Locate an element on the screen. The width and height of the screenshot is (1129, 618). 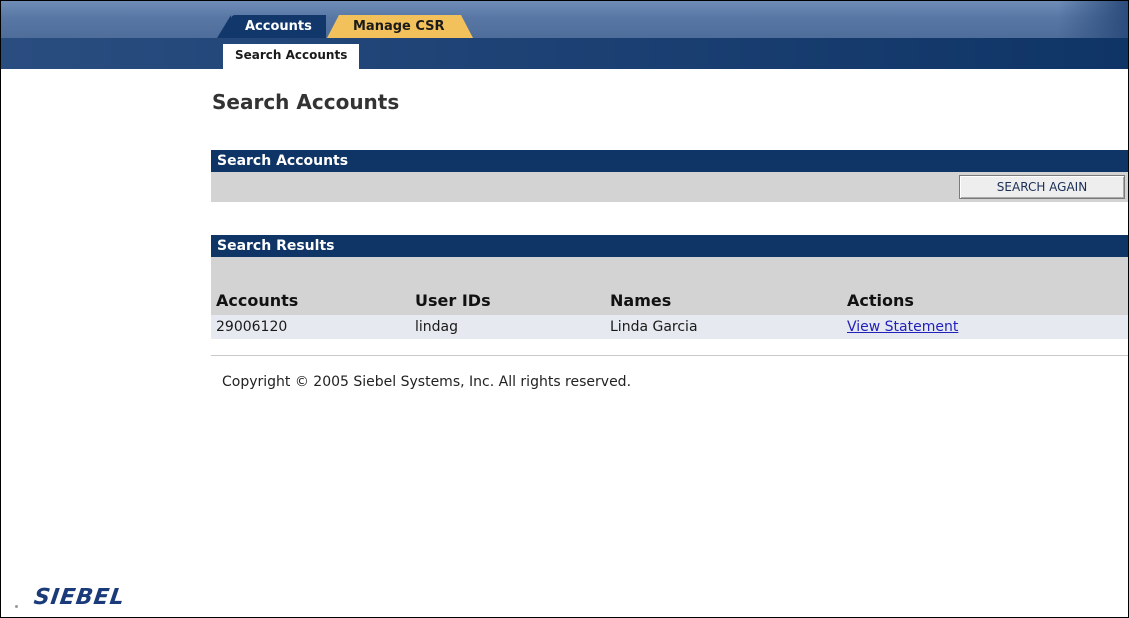
tab-manage-csr: Manage CSR is located at coordinates (400, 26).